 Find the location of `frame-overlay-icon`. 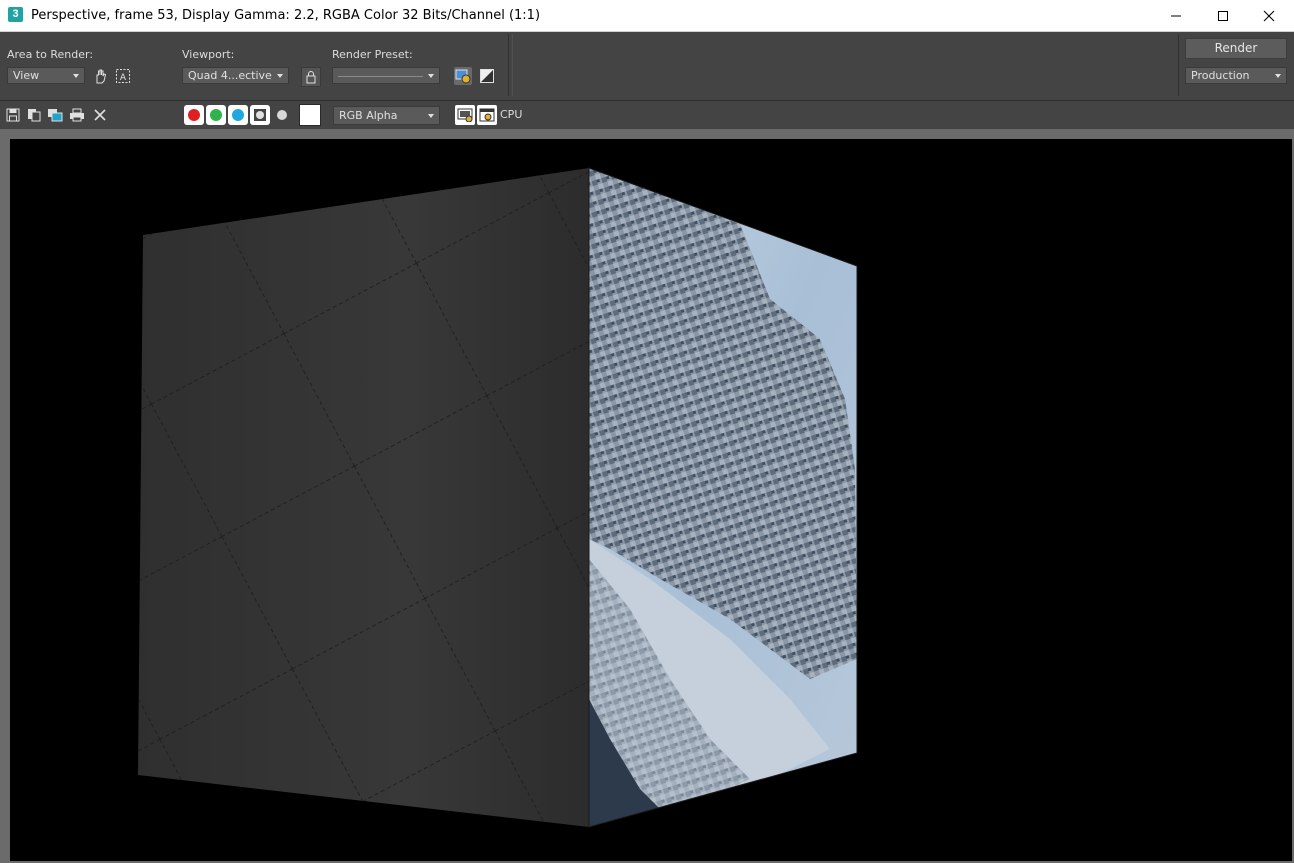

frame-overlay-icon is located at coordinates (465, 115).